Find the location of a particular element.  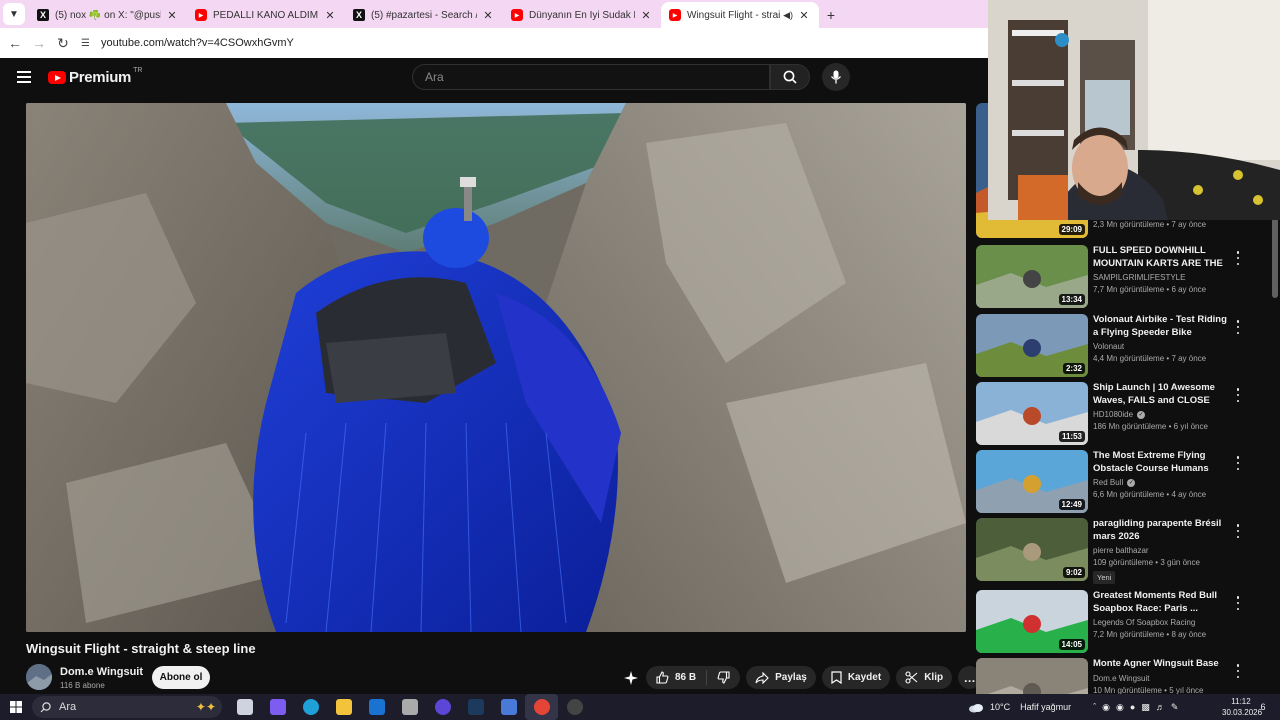

taskbar-app-file-explorer is located at coordinates (343, 707).